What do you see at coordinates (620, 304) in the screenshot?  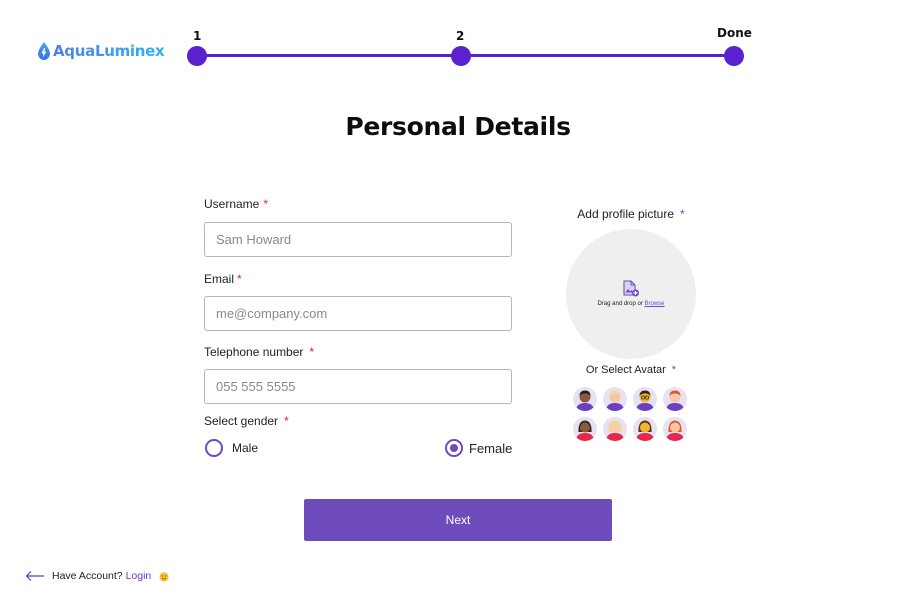 I see `drop-zone-instruction: Drag and drop or` at bounding box center [620, 304].